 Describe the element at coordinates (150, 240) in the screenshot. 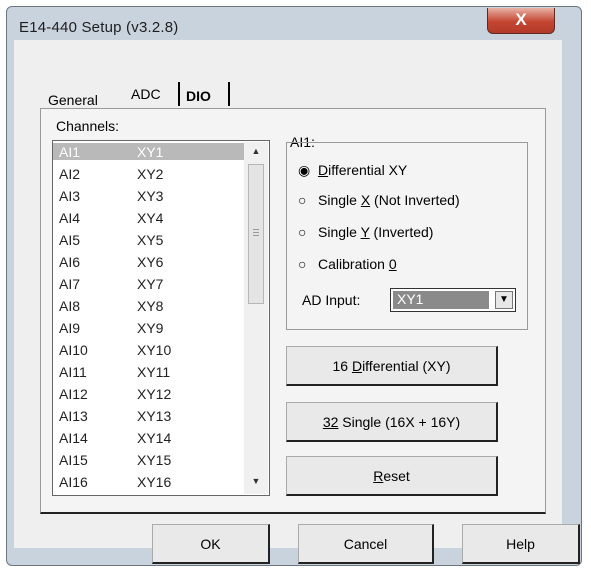

I see `channel-xy-label: XY5` at that location.